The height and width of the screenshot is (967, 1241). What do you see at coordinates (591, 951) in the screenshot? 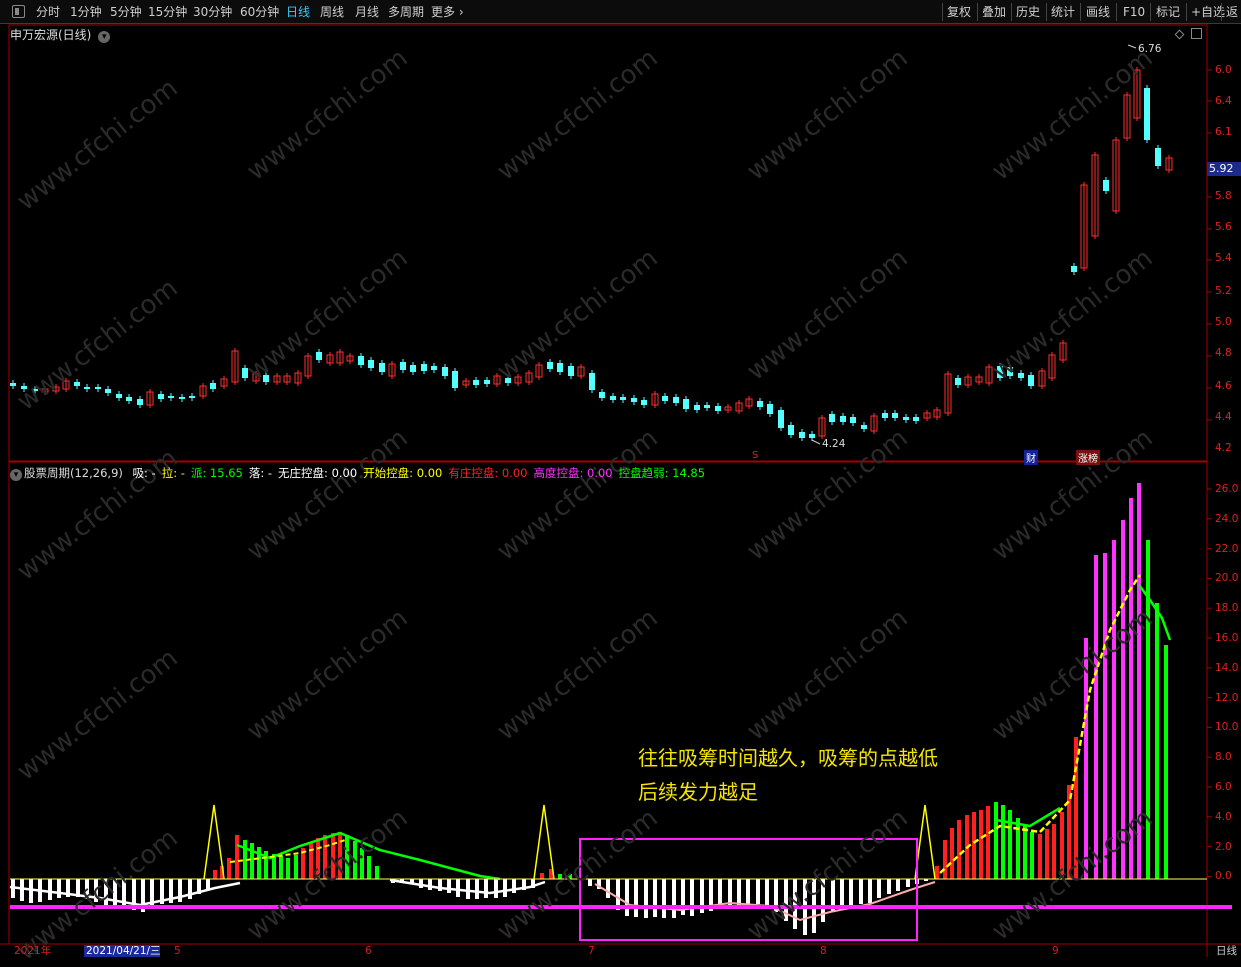
I see `month-label: 7` at bounding box center [591, 951].